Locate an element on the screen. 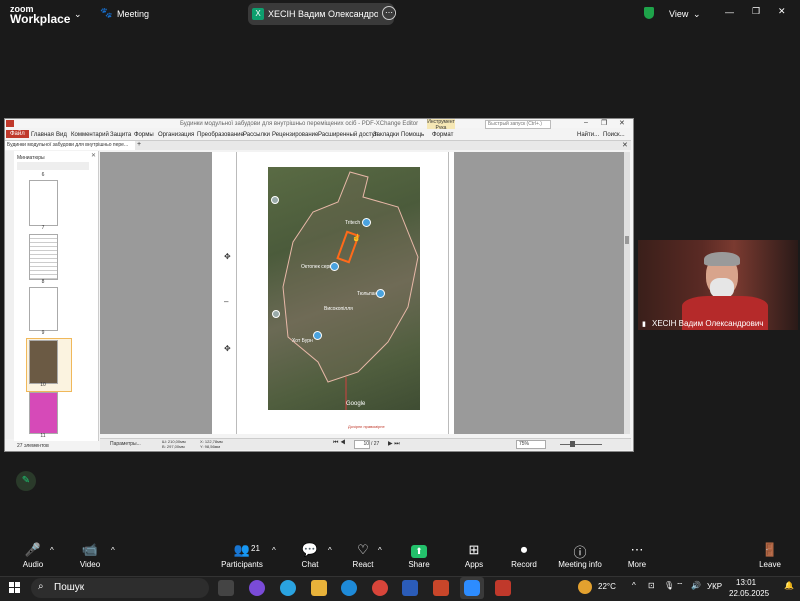 This screenshot has width=800, height=601. view-button: View is located at coordinates (678, 14).